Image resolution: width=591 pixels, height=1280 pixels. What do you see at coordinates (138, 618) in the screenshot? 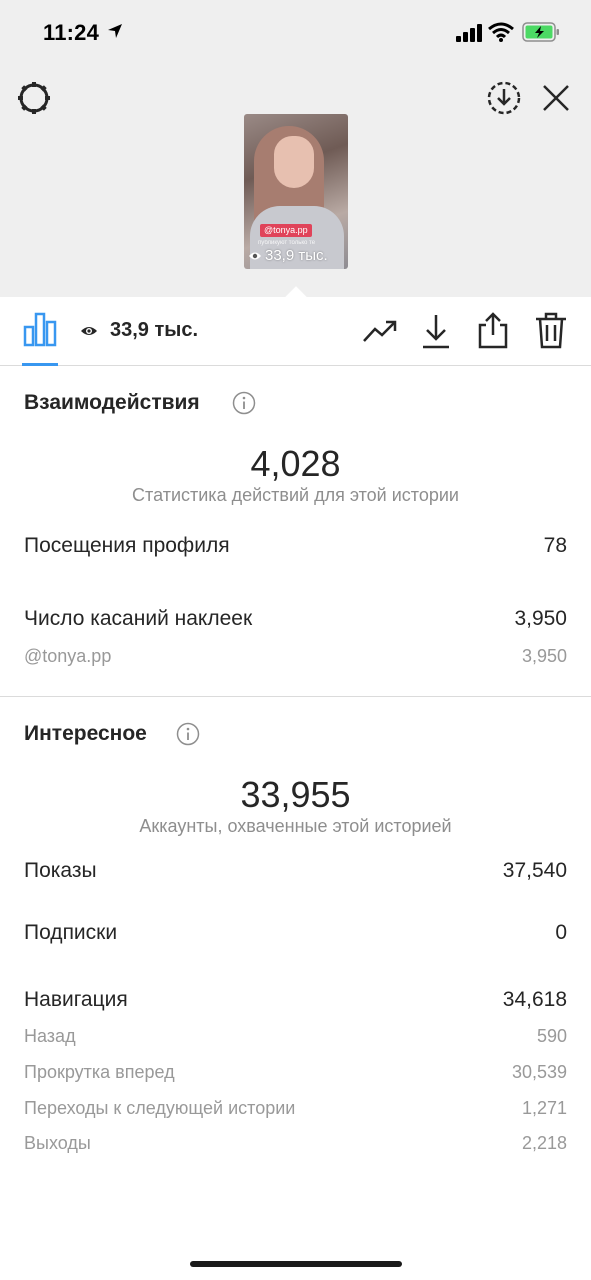
I see `sticker-taps-label: Число касаний наклеек` at bounding box center [138, 618].